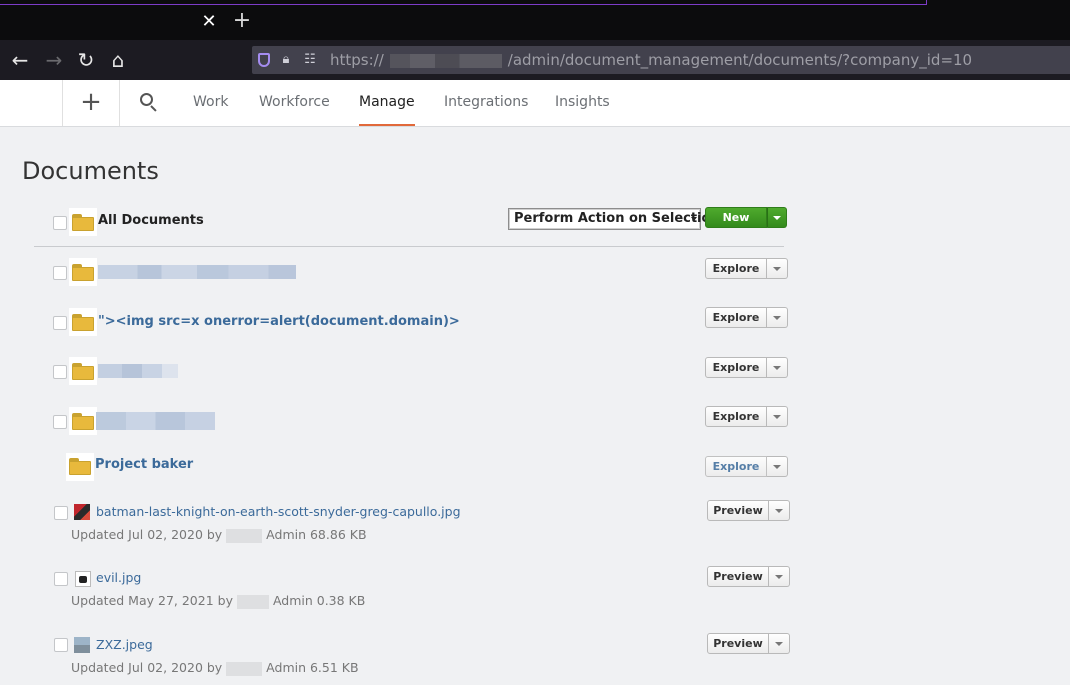 The image size is (1070, 685). I want to click on tab-manage: Manage, so click(387, 103).